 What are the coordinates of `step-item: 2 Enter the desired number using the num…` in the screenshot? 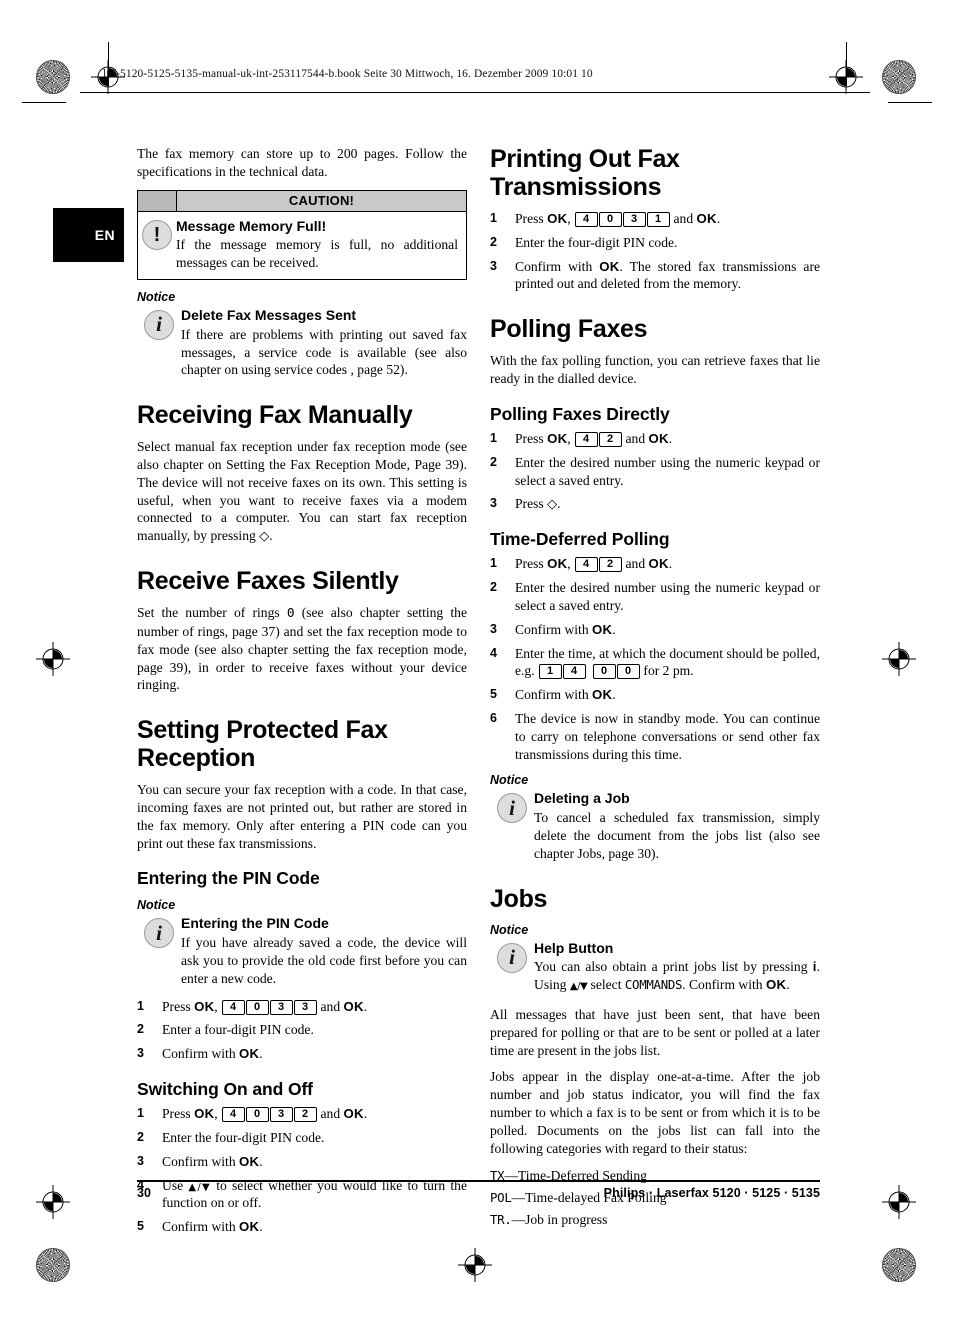 It's located at (655, 472).